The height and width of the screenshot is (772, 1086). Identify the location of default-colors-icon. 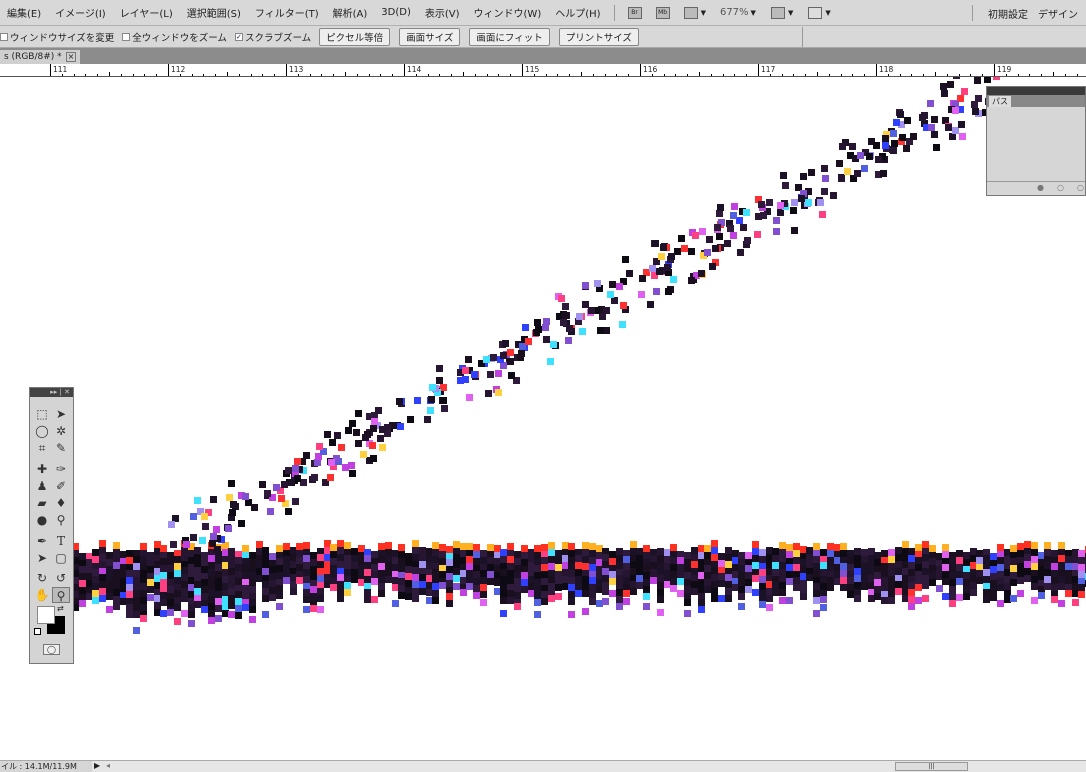
(37, 631).